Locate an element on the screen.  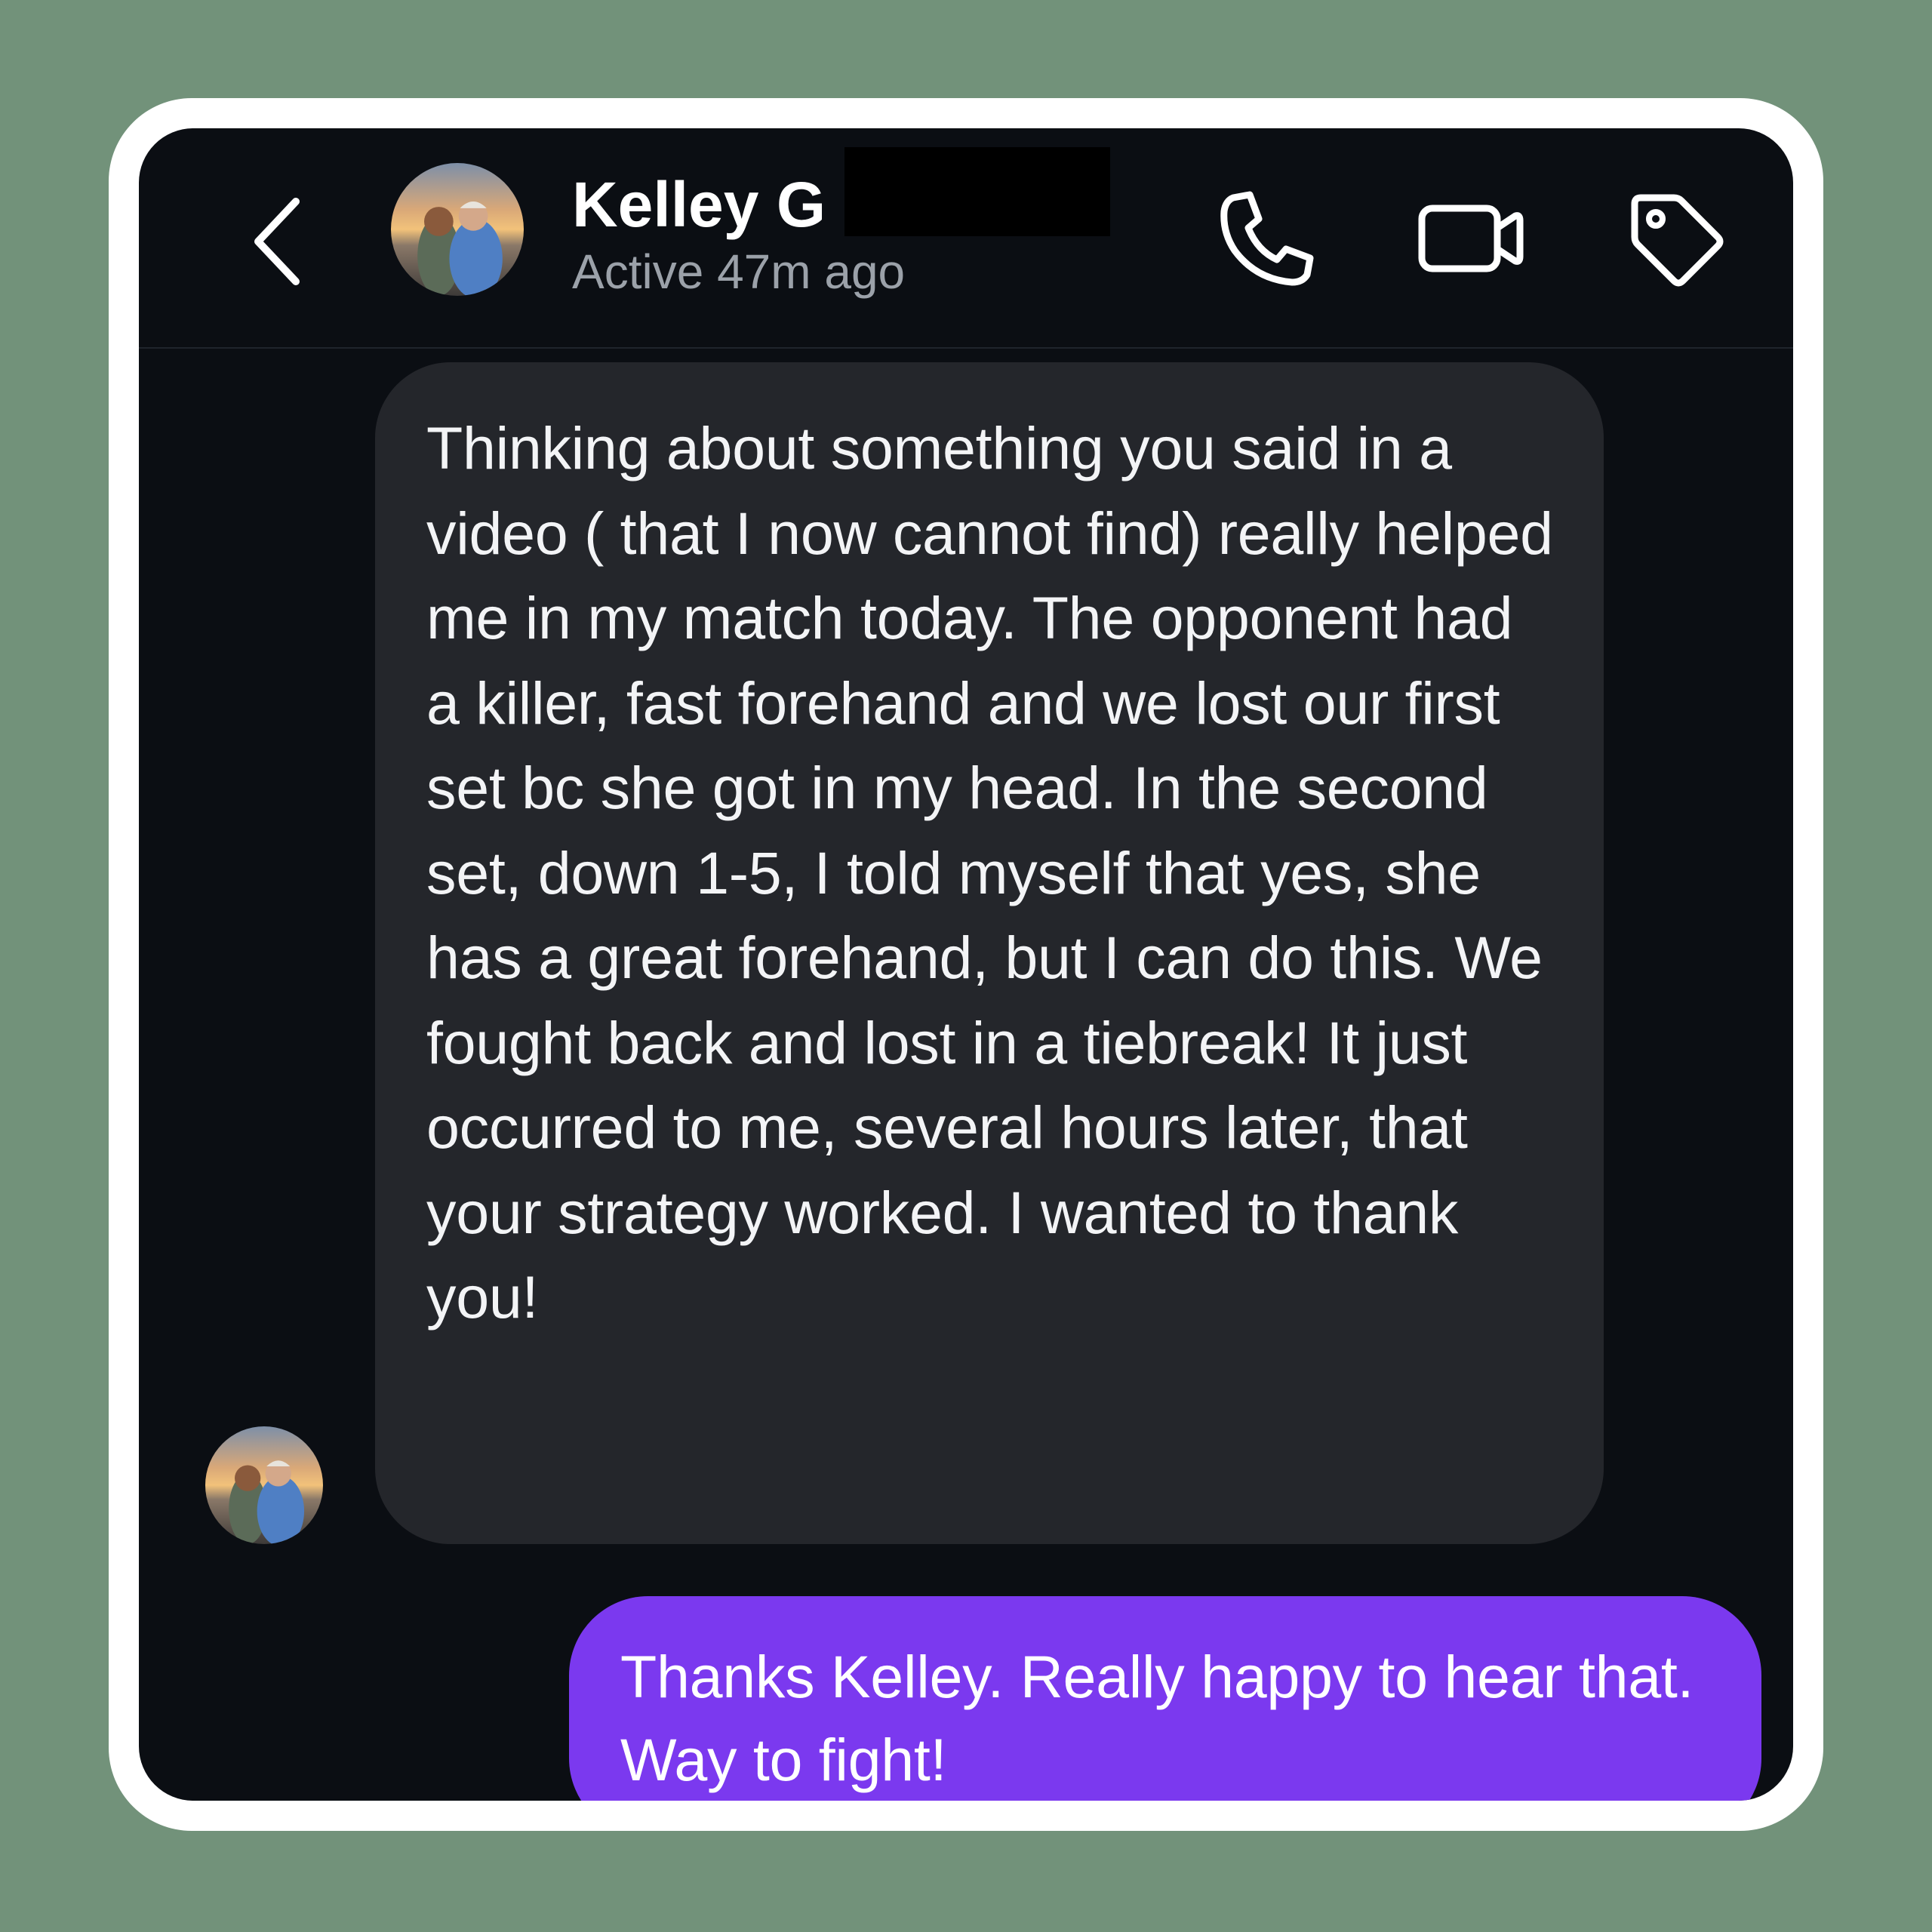
back-button is located at coordinates (274, 241).